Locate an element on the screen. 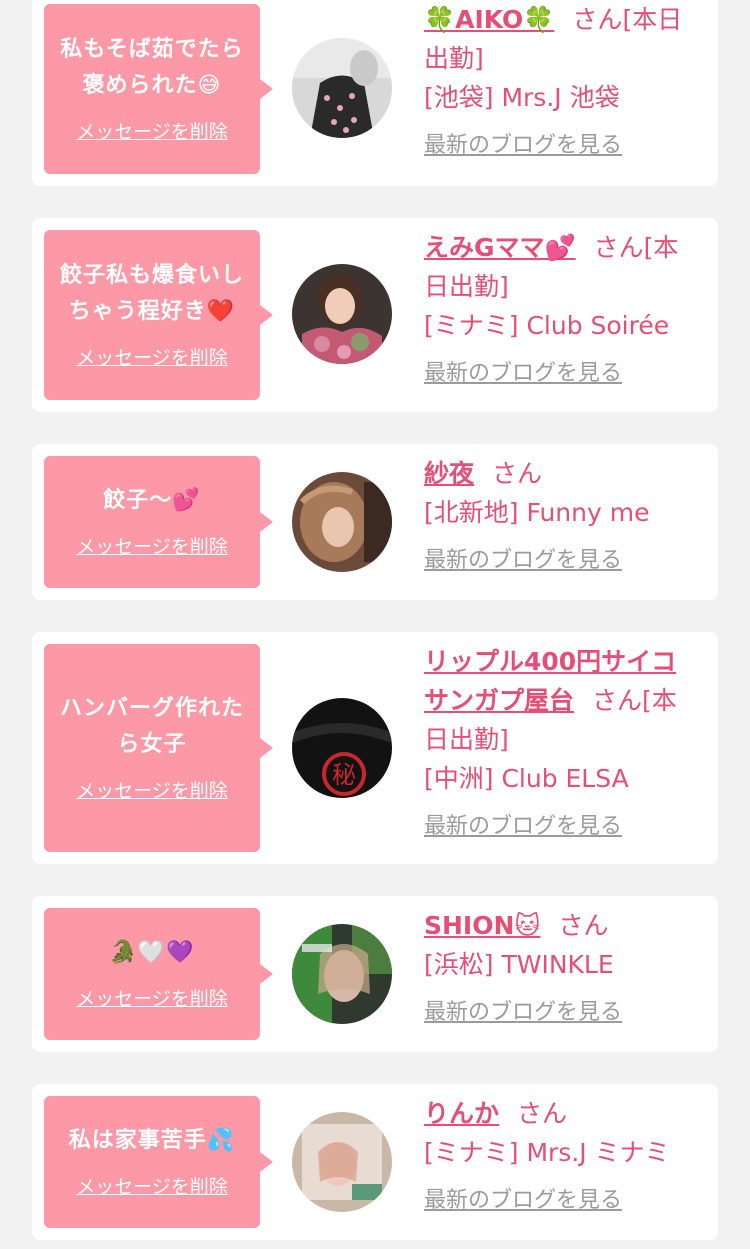  svg-text: 秘 is located at coordinates (344, 775).